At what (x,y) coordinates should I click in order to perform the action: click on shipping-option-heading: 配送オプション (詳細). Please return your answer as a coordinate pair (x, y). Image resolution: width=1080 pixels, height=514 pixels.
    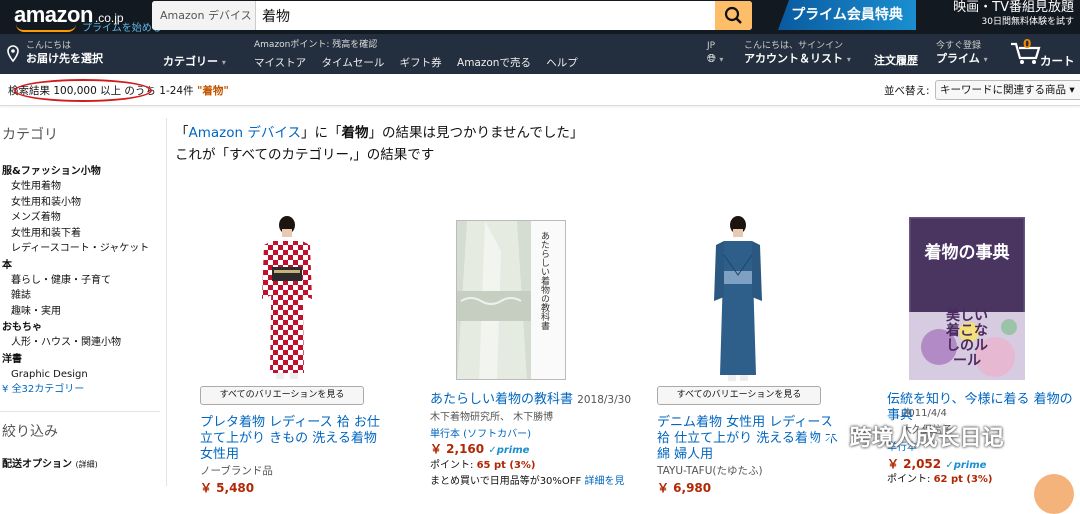
    Looking at the image, I should click on (50, 464).